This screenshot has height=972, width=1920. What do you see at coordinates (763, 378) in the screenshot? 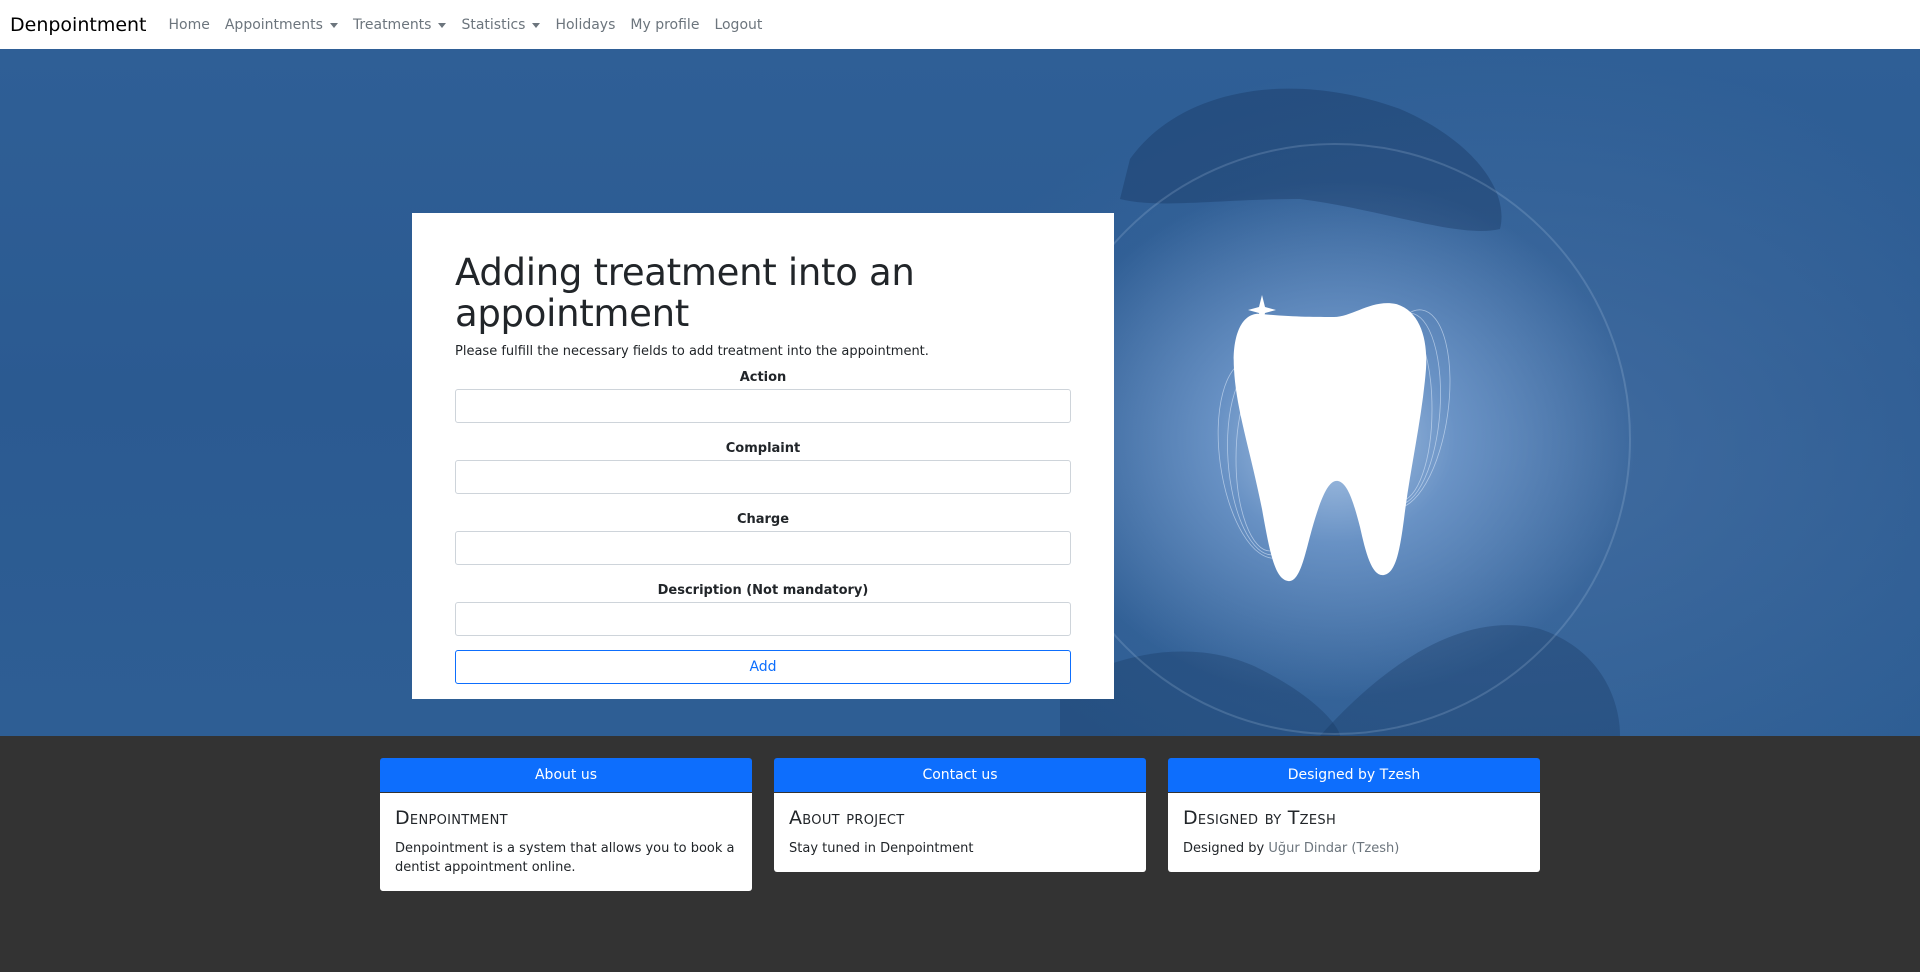
I see `action-label: Action` at bounding box center [763, 378].